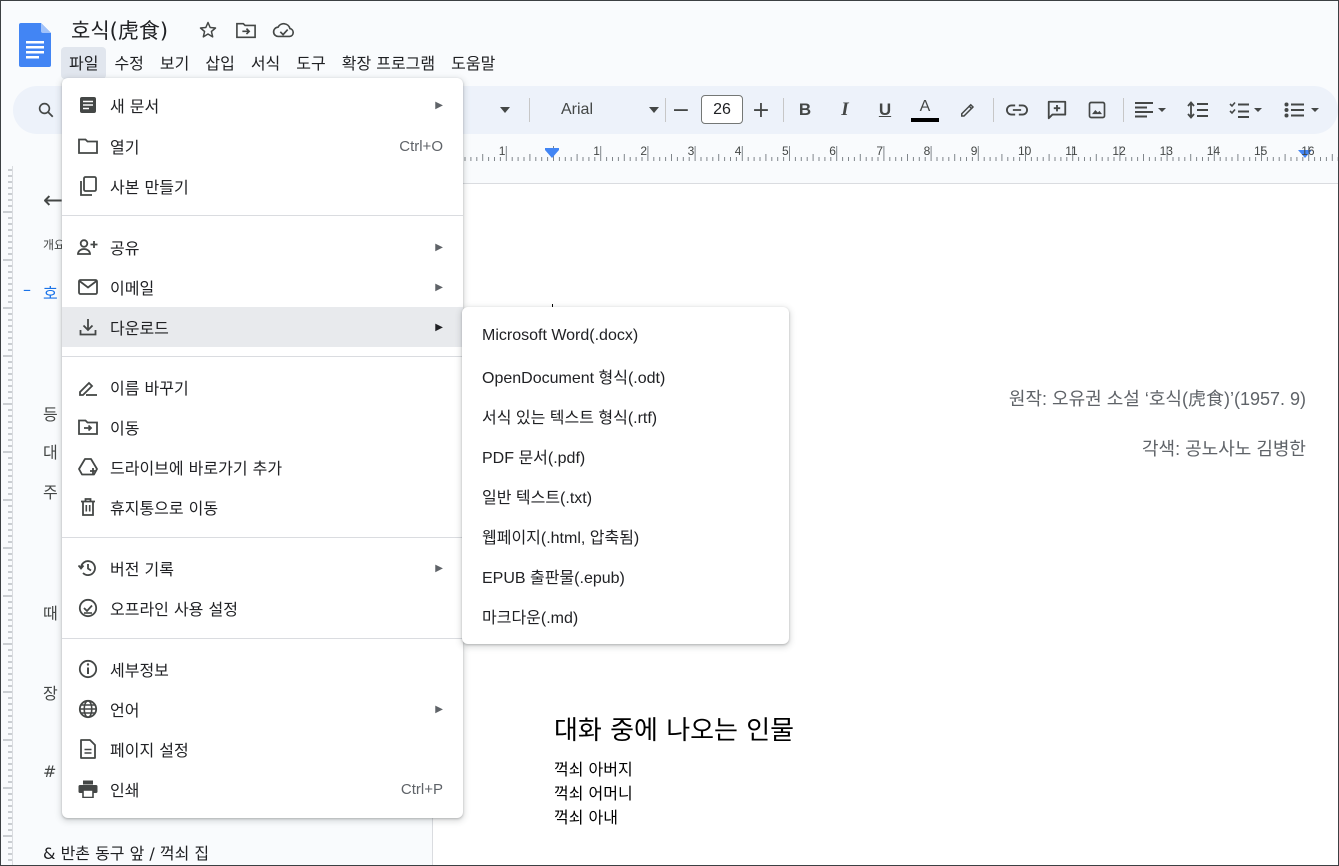 This screenshot has height=866, width=1339. What do you see at coordinates (974, 151) in the screenshot?
I see `ruler-number: 9` at bounding box center [974, 151].